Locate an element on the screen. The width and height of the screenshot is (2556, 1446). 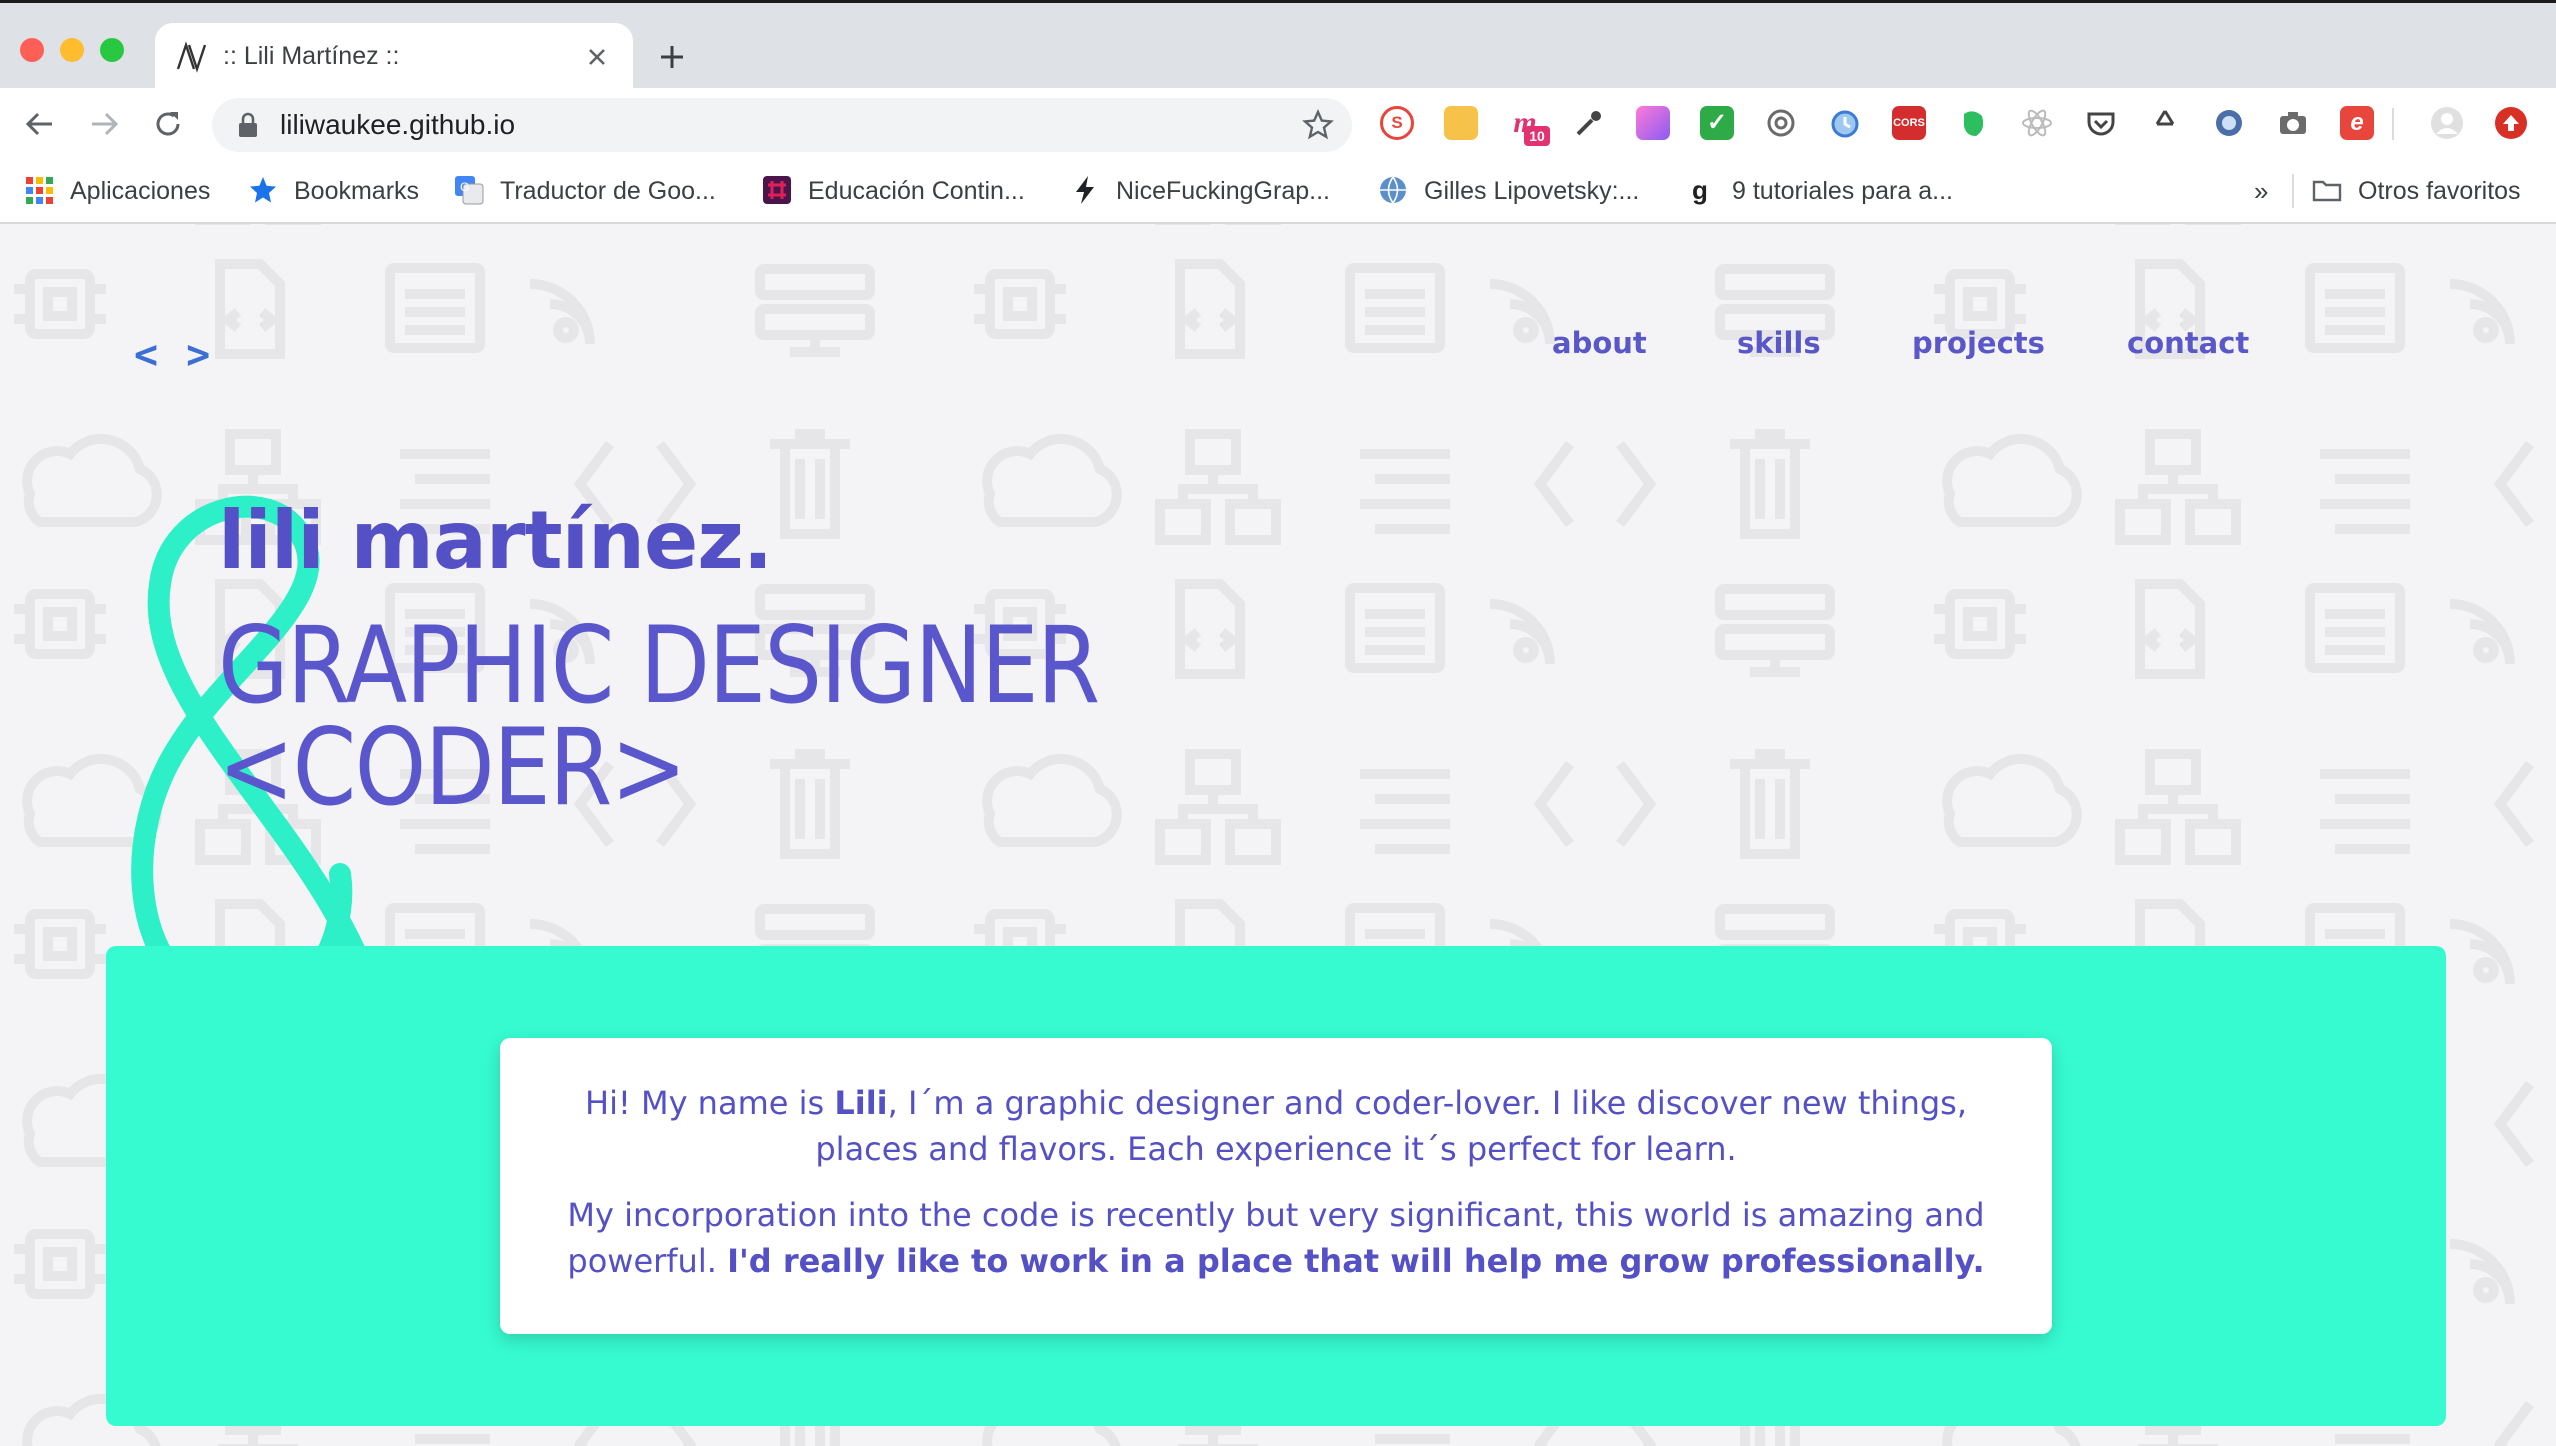
extension-s-icon: S is located at coordinates (1397, 123).